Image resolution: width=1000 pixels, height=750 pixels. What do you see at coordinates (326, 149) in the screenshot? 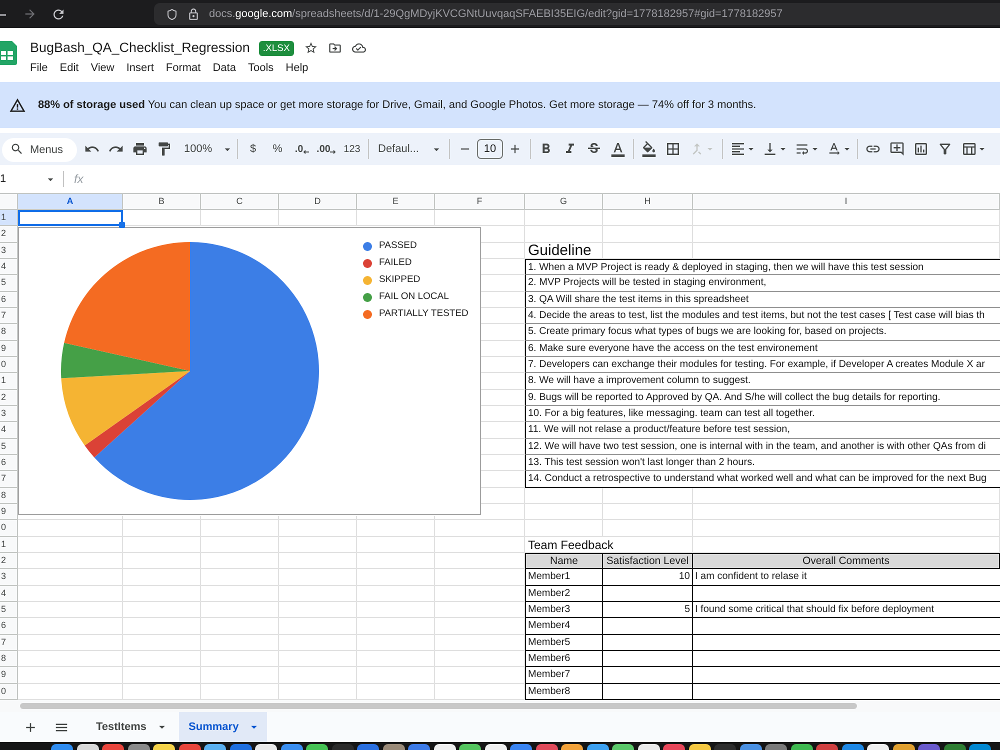
I see `increase-decimal-button: .00` at bounding box center [326, 149].